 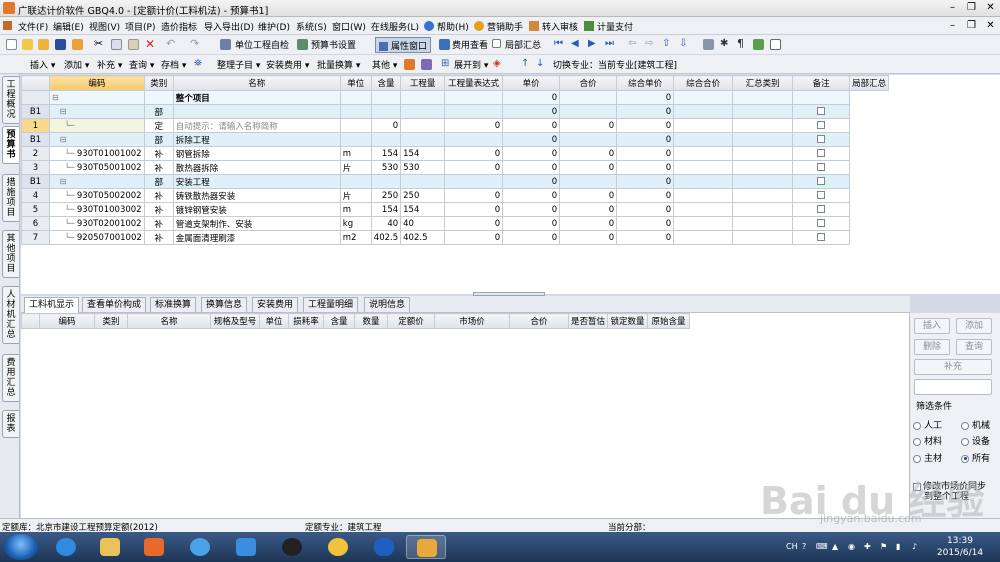 I want to click on tab-labor-material-summary: 人材机汇总, so click(x=10, y=315).